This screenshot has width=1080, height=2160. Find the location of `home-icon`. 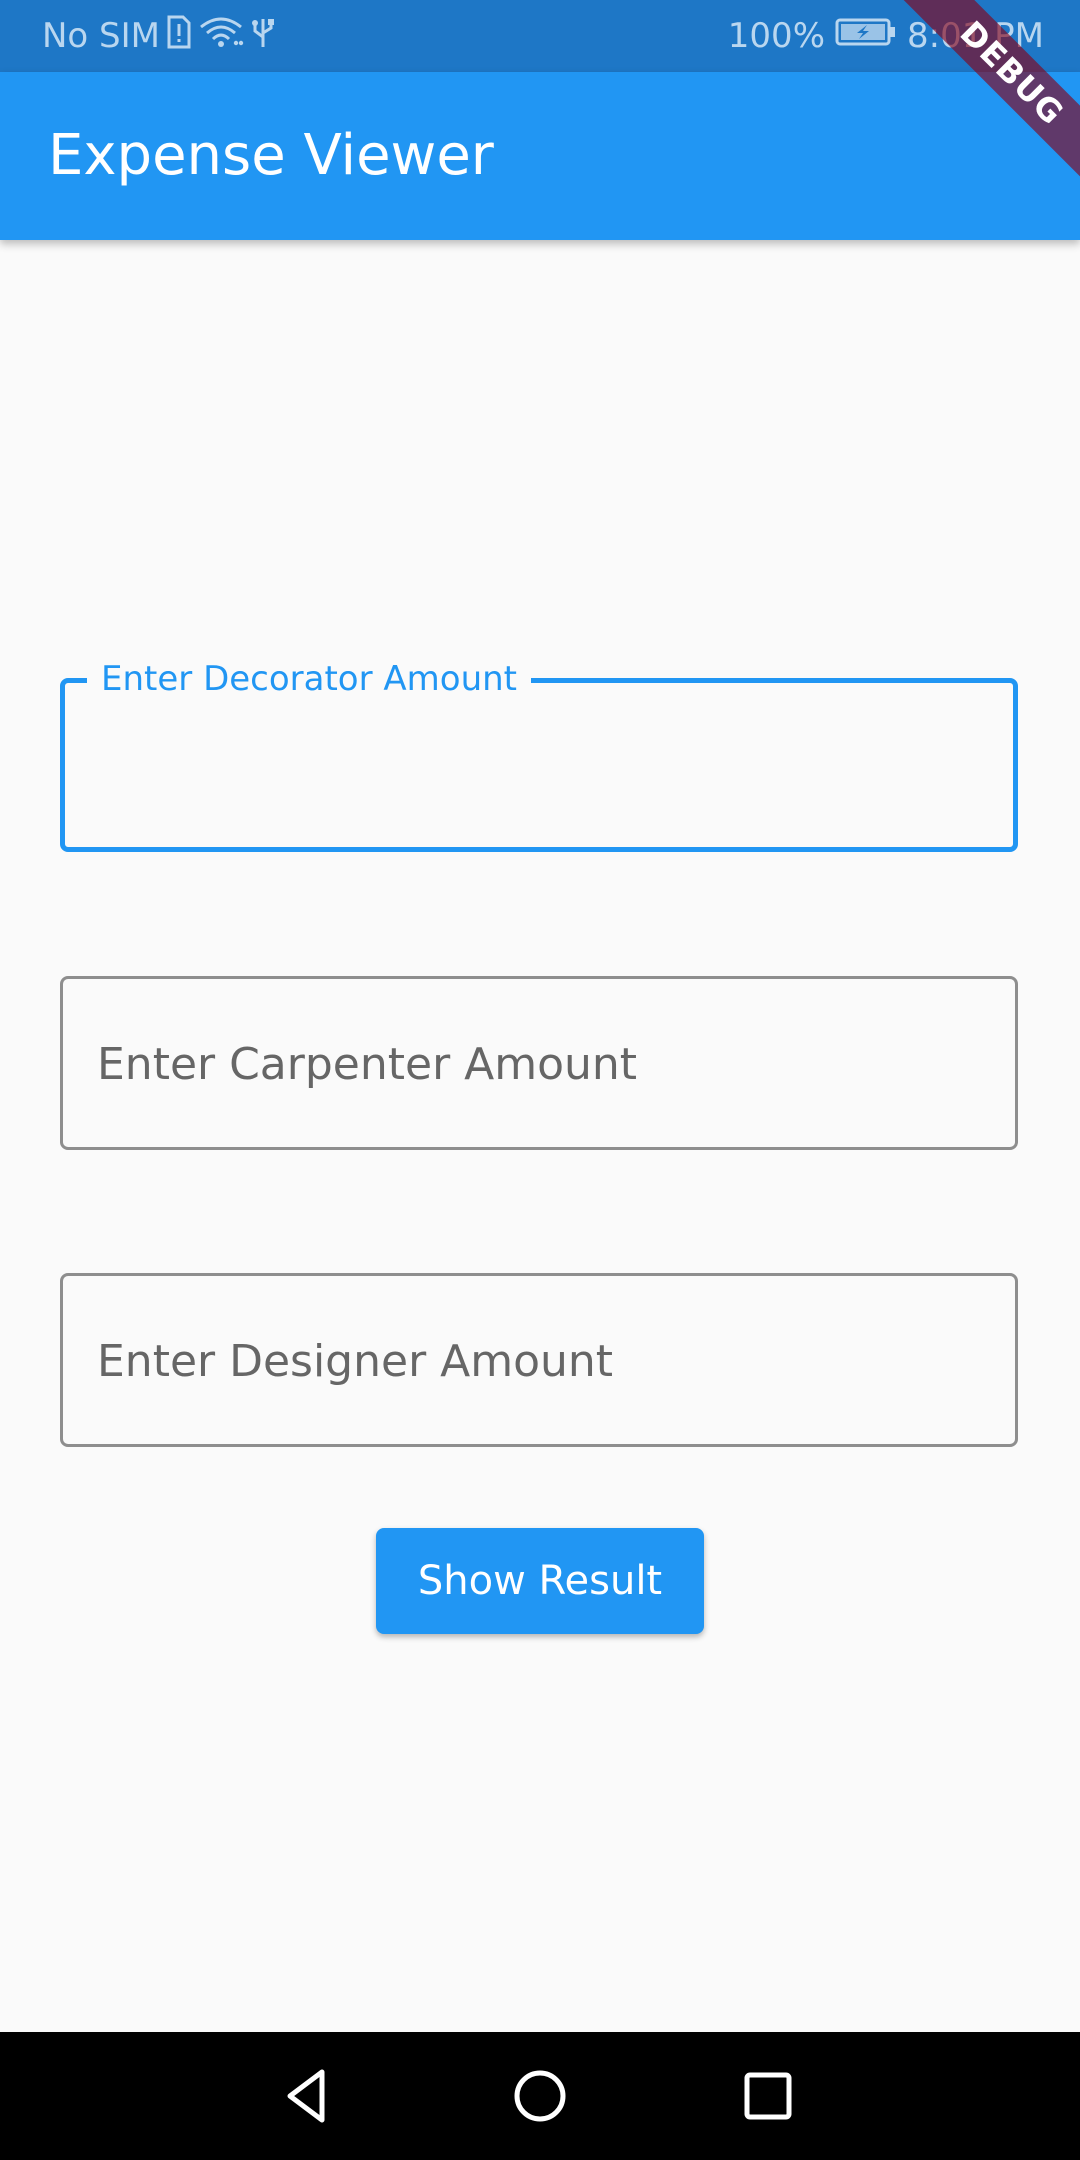

home-icon is located at coordinates (540, 2096).